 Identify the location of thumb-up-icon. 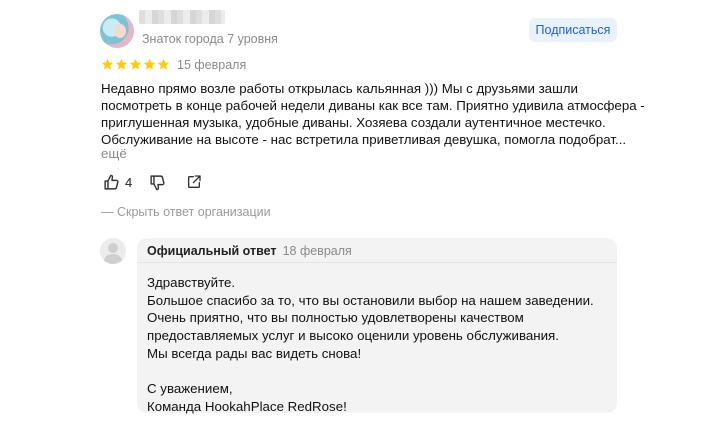
(111, 182).